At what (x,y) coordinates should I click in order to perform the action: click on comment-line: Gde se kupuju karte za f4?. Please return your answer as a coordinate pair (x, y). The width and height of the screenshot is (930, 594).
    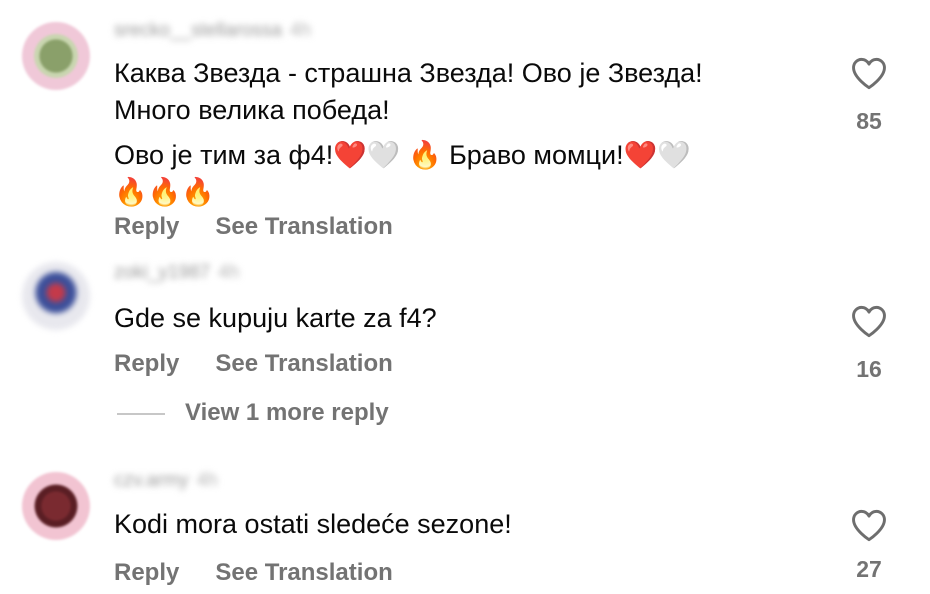
    Looking at the image, I should click on (275, 318).